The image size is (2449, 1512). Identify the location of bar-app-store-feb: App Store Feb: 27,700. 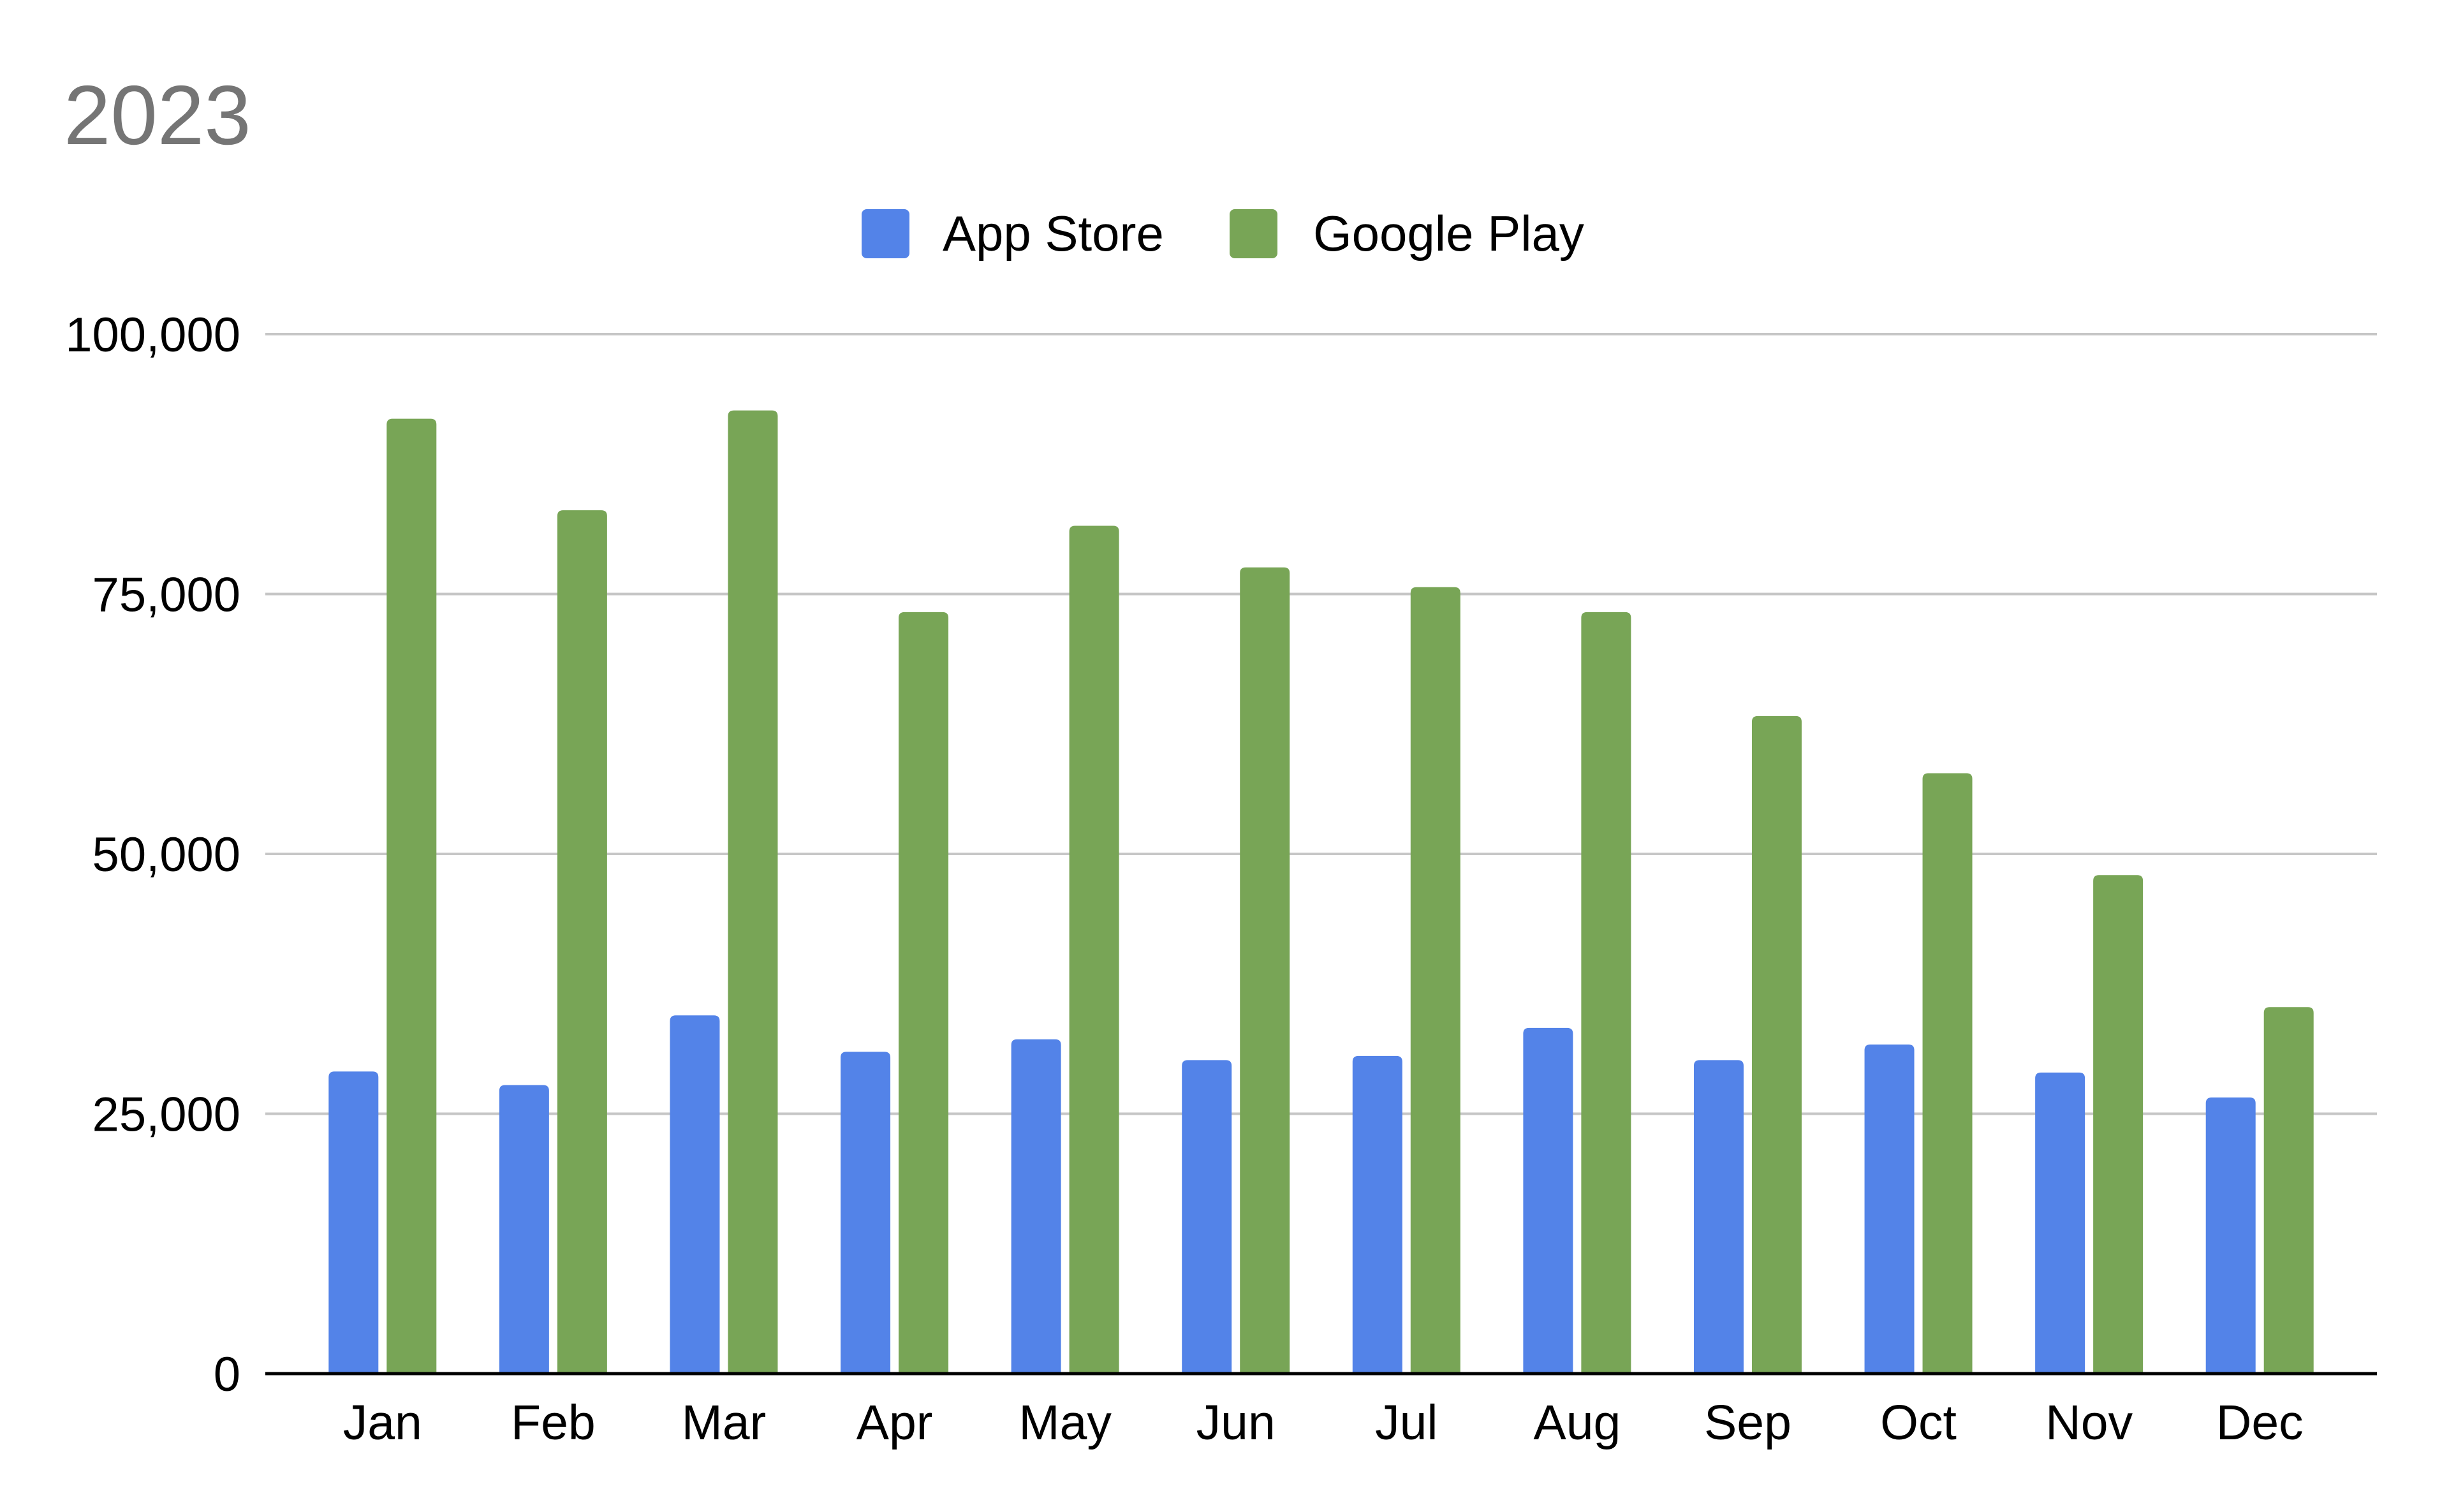
(524, 1229).